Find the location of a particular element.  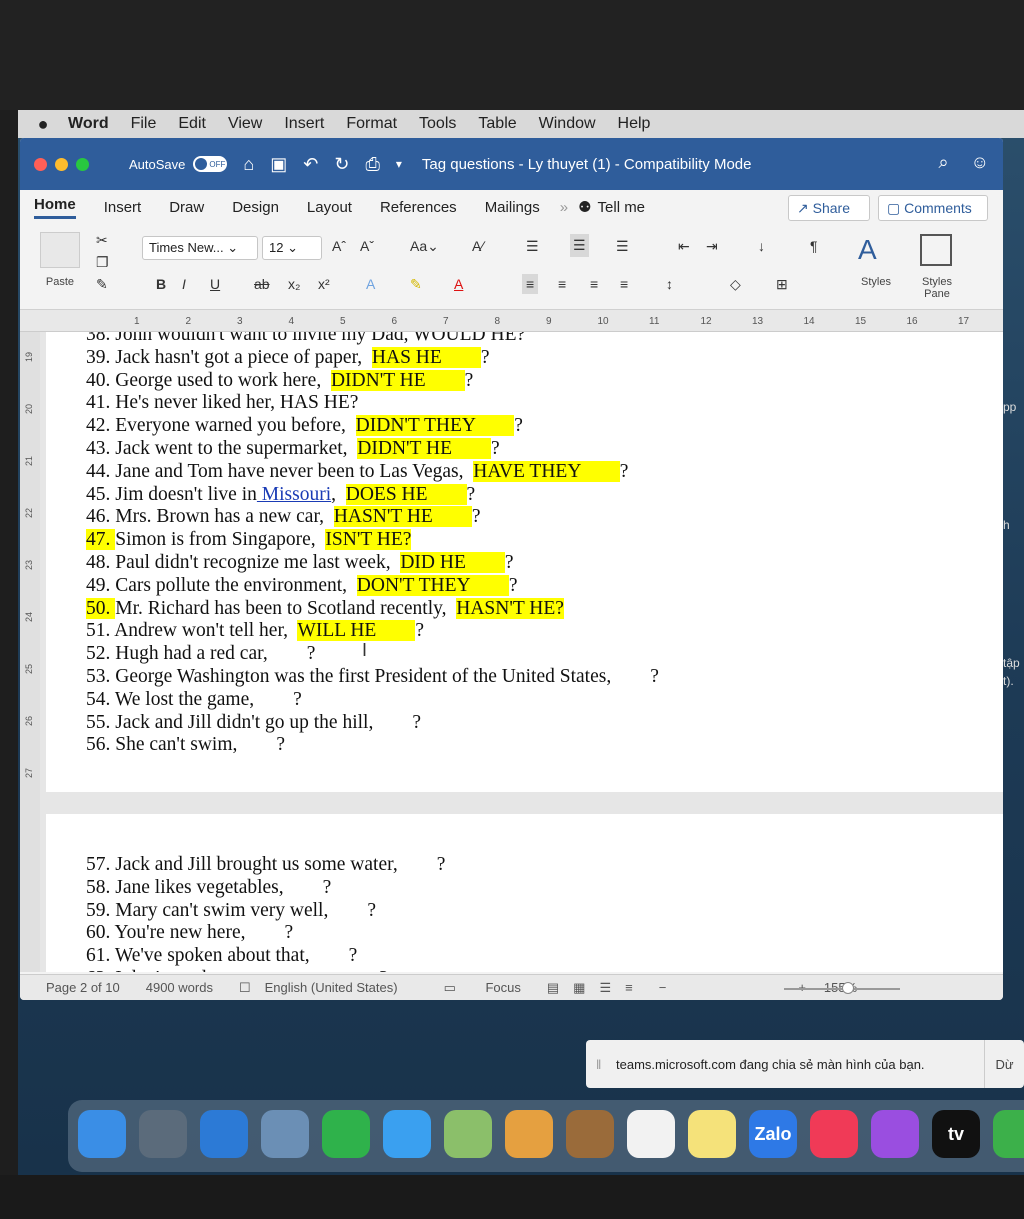

zoom-window-button is located at coordinates (82, 164).